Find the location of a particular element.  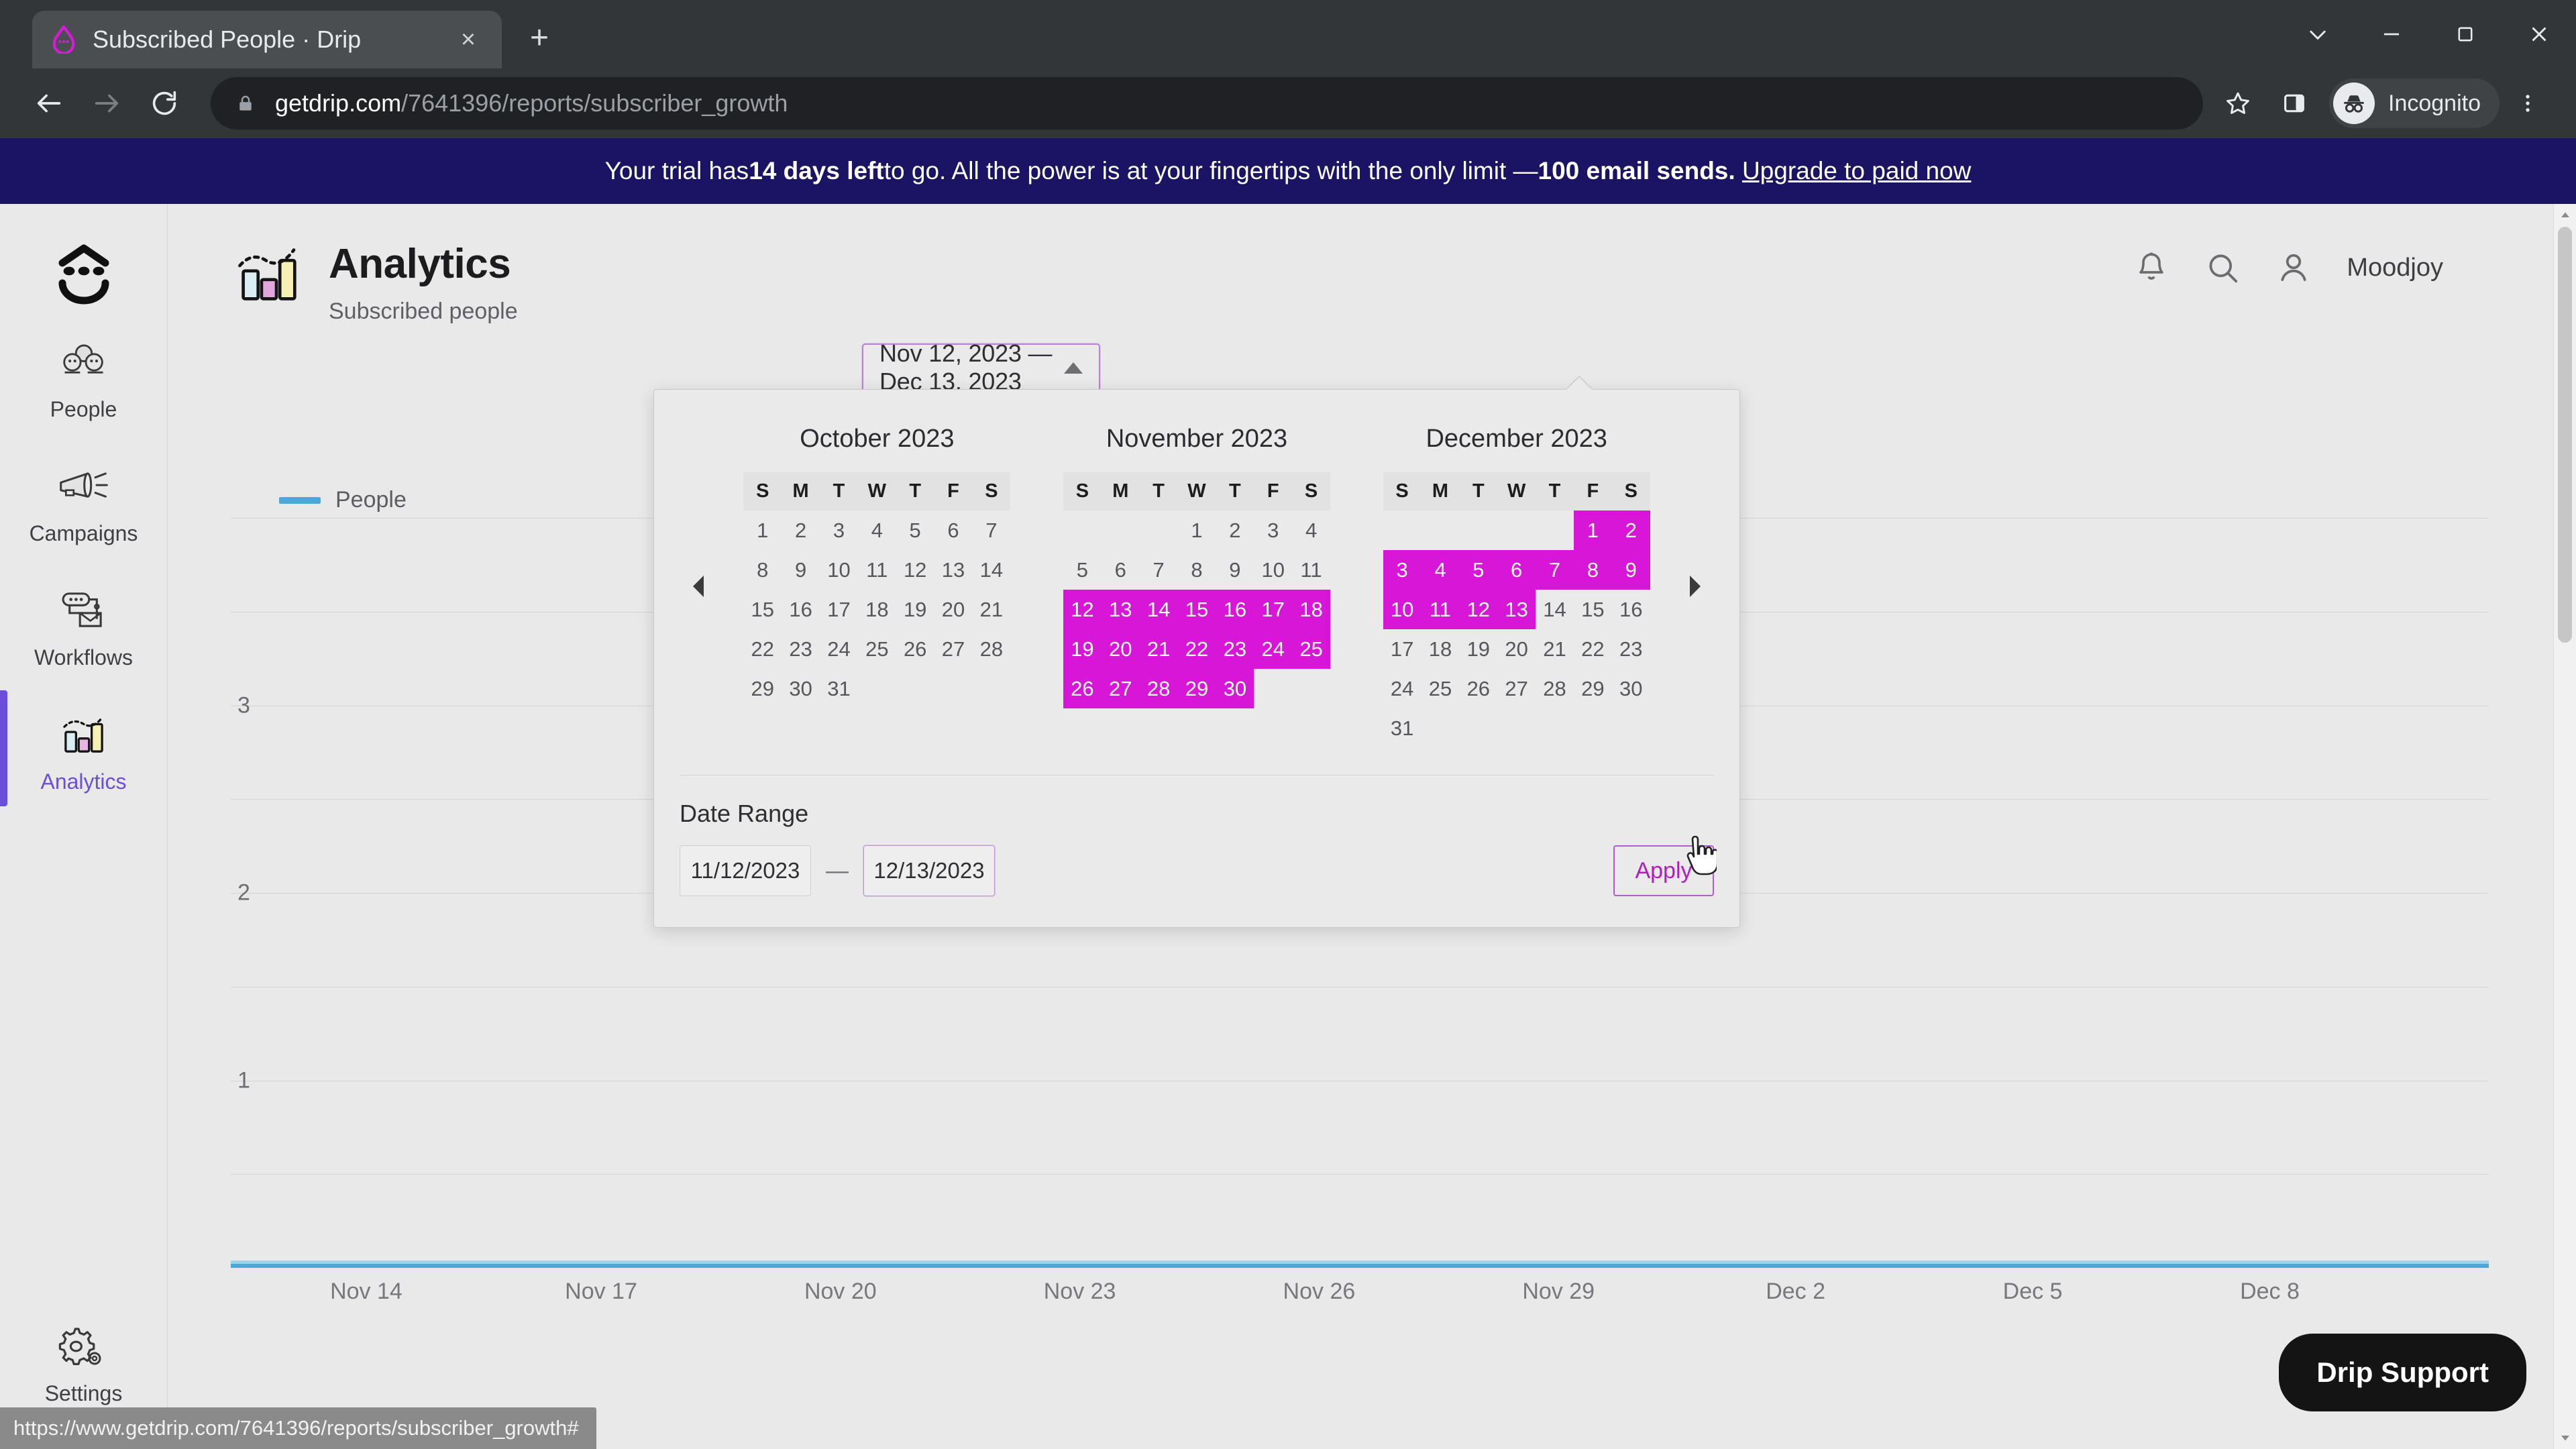

drip-face-logo is located at coordinates (84, 273).